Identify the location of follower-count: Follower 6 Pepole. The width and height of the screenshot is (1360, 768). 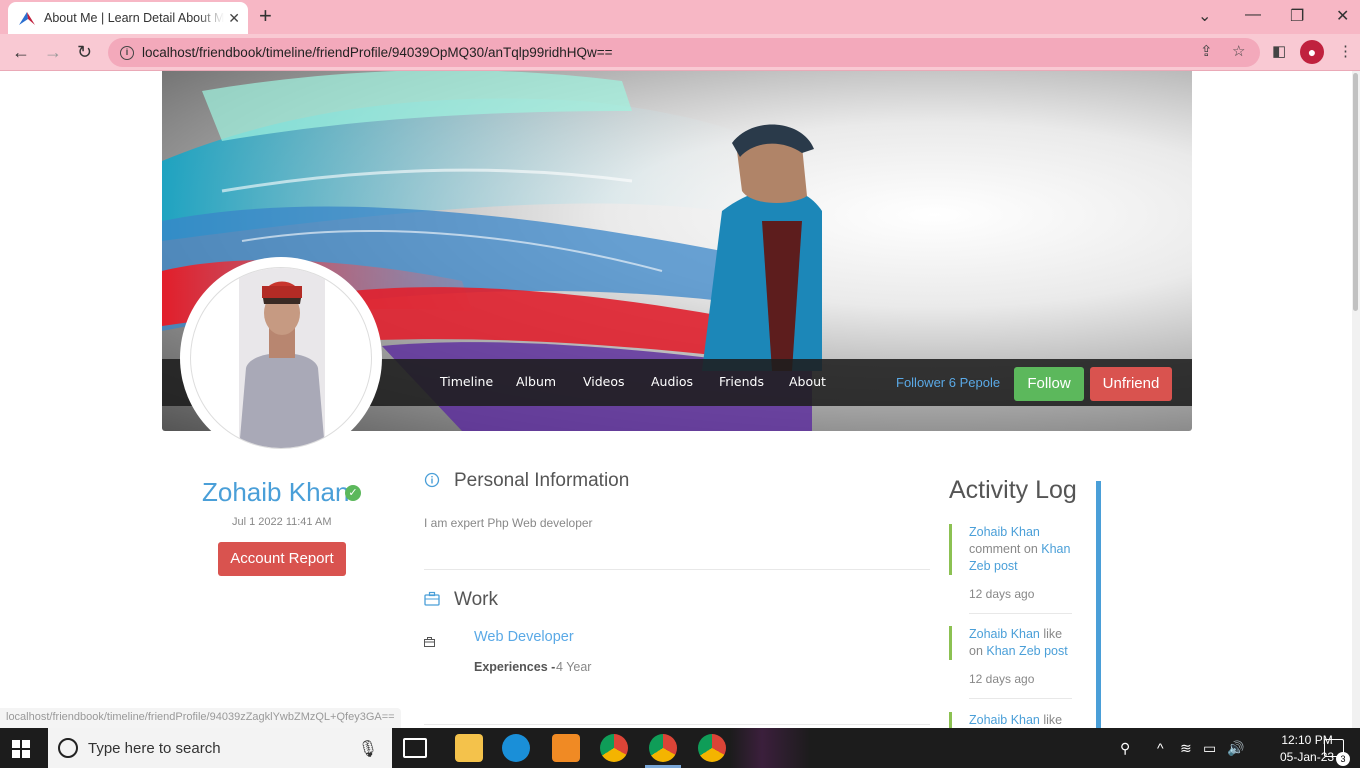
(948, 382).